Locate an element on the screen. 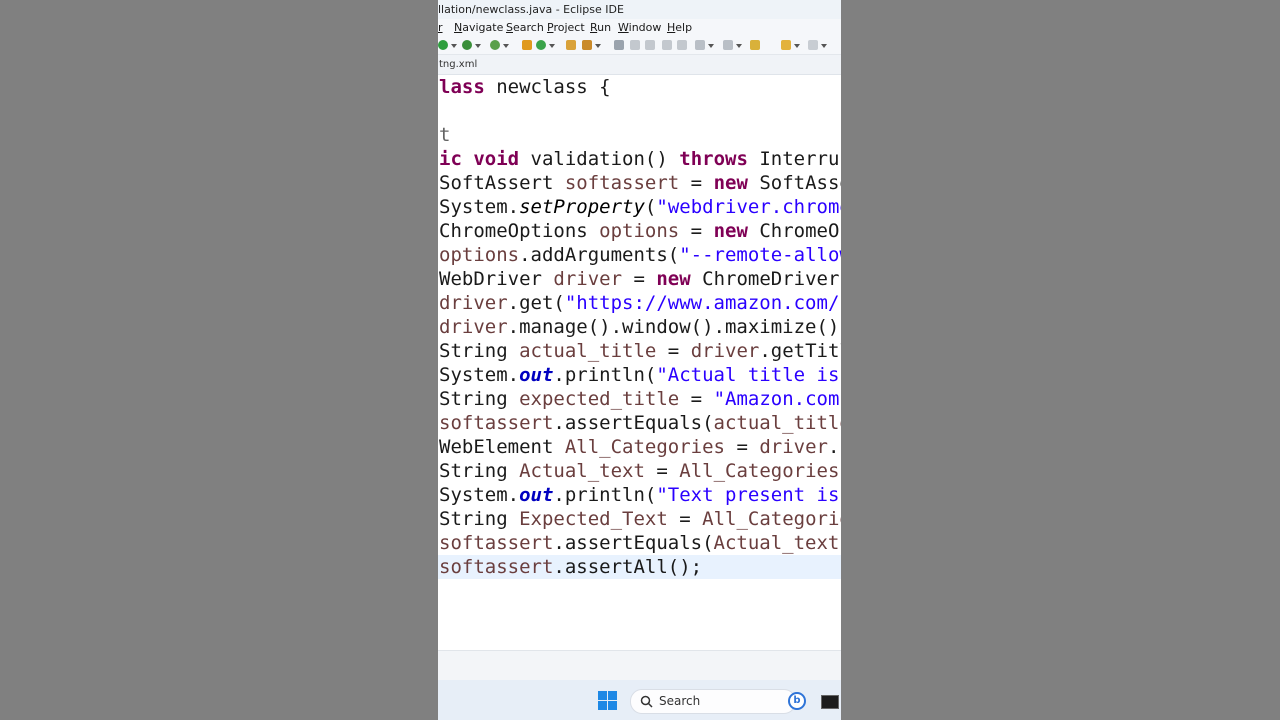  search-label: Search is located at coordinates (680, 701).